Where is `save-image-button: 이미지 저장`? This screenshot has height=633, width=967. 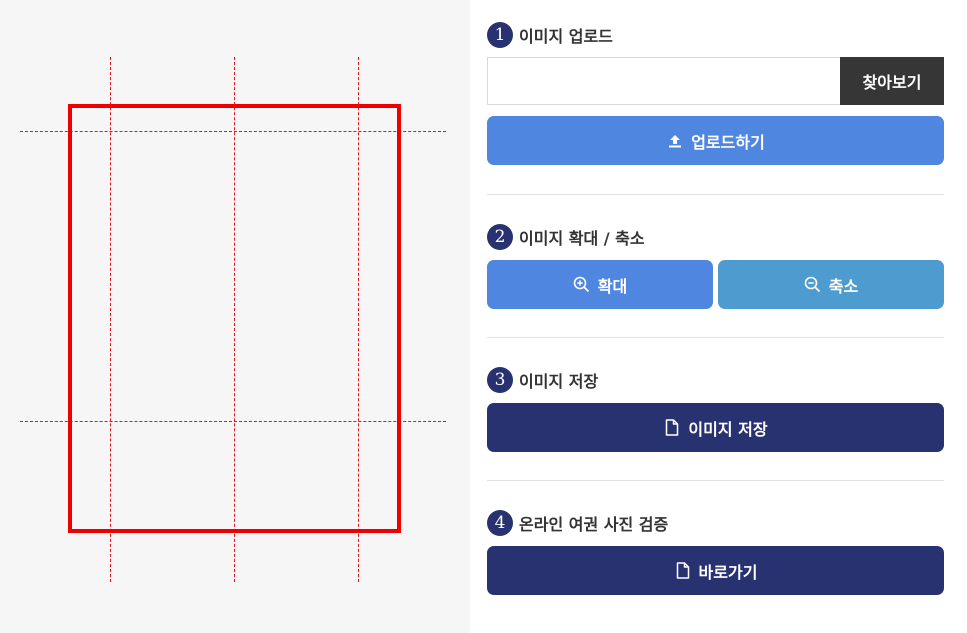 save-image-button: 이미지 저장 is located at coordinates (715, 427).